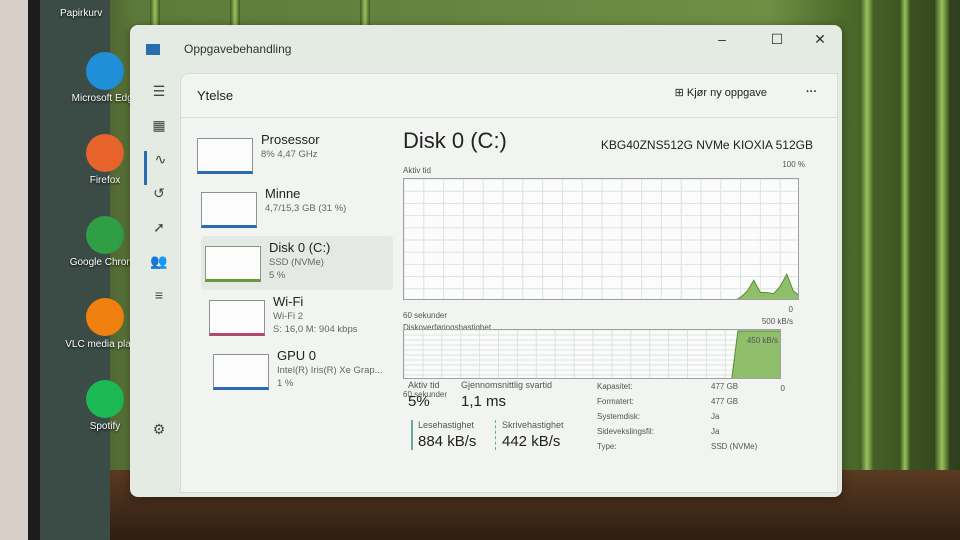 The width and height of the screenshot is (960, 540). What do you see at coordinates (777, 39) in the screenshot?
I see `maximize-button: ☐` at bounding box center [777, 39].